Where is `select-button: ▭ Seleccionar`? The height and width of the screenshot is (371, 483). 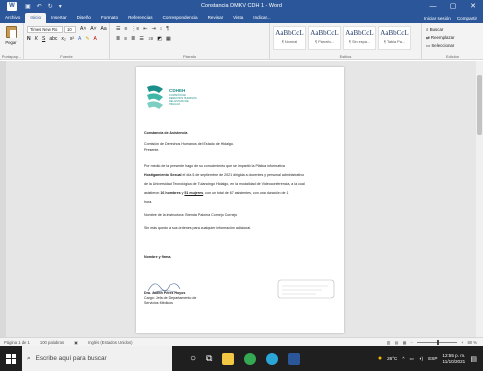 select-button: ▭ Seleccionar is located at coordinates (440, 46).